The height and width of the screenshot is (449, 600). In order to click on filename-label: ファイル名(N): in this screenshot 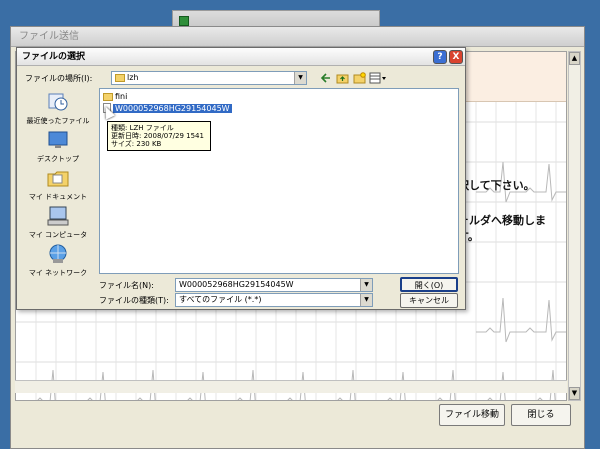, I will do `click(126, 285)`.